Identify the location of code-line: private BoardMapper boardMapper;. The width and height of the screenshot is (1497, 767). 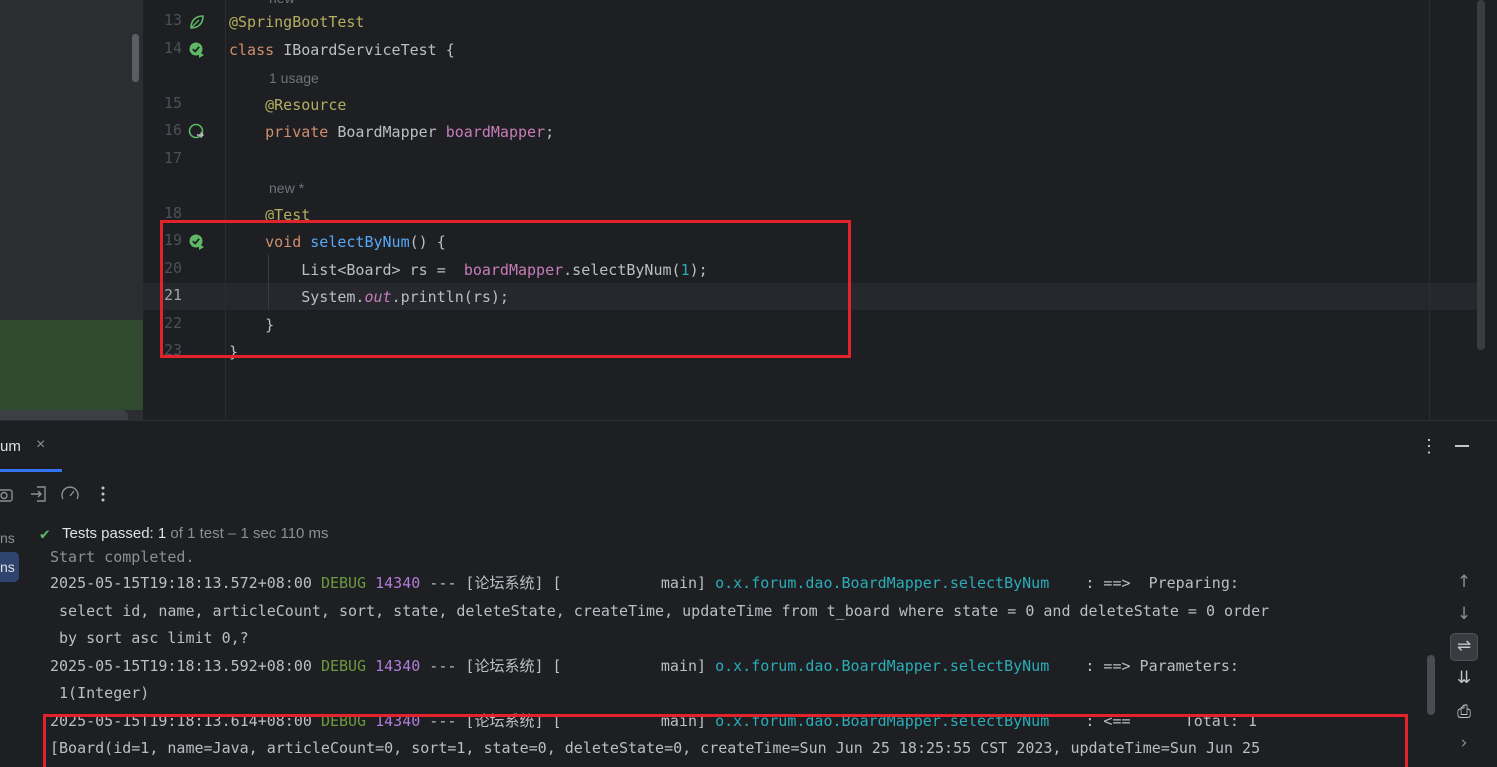
(391, 132).